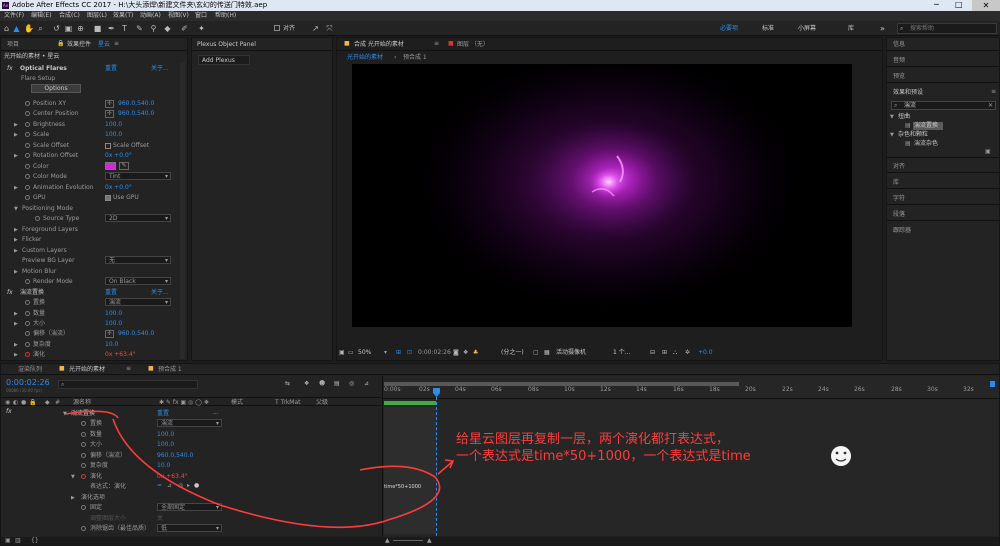 This screenshot has width=1000, height=546. Describe the element at coordinates (163, 466) in the screenshot. I see `row-complexity-value: 10.0` at that location.